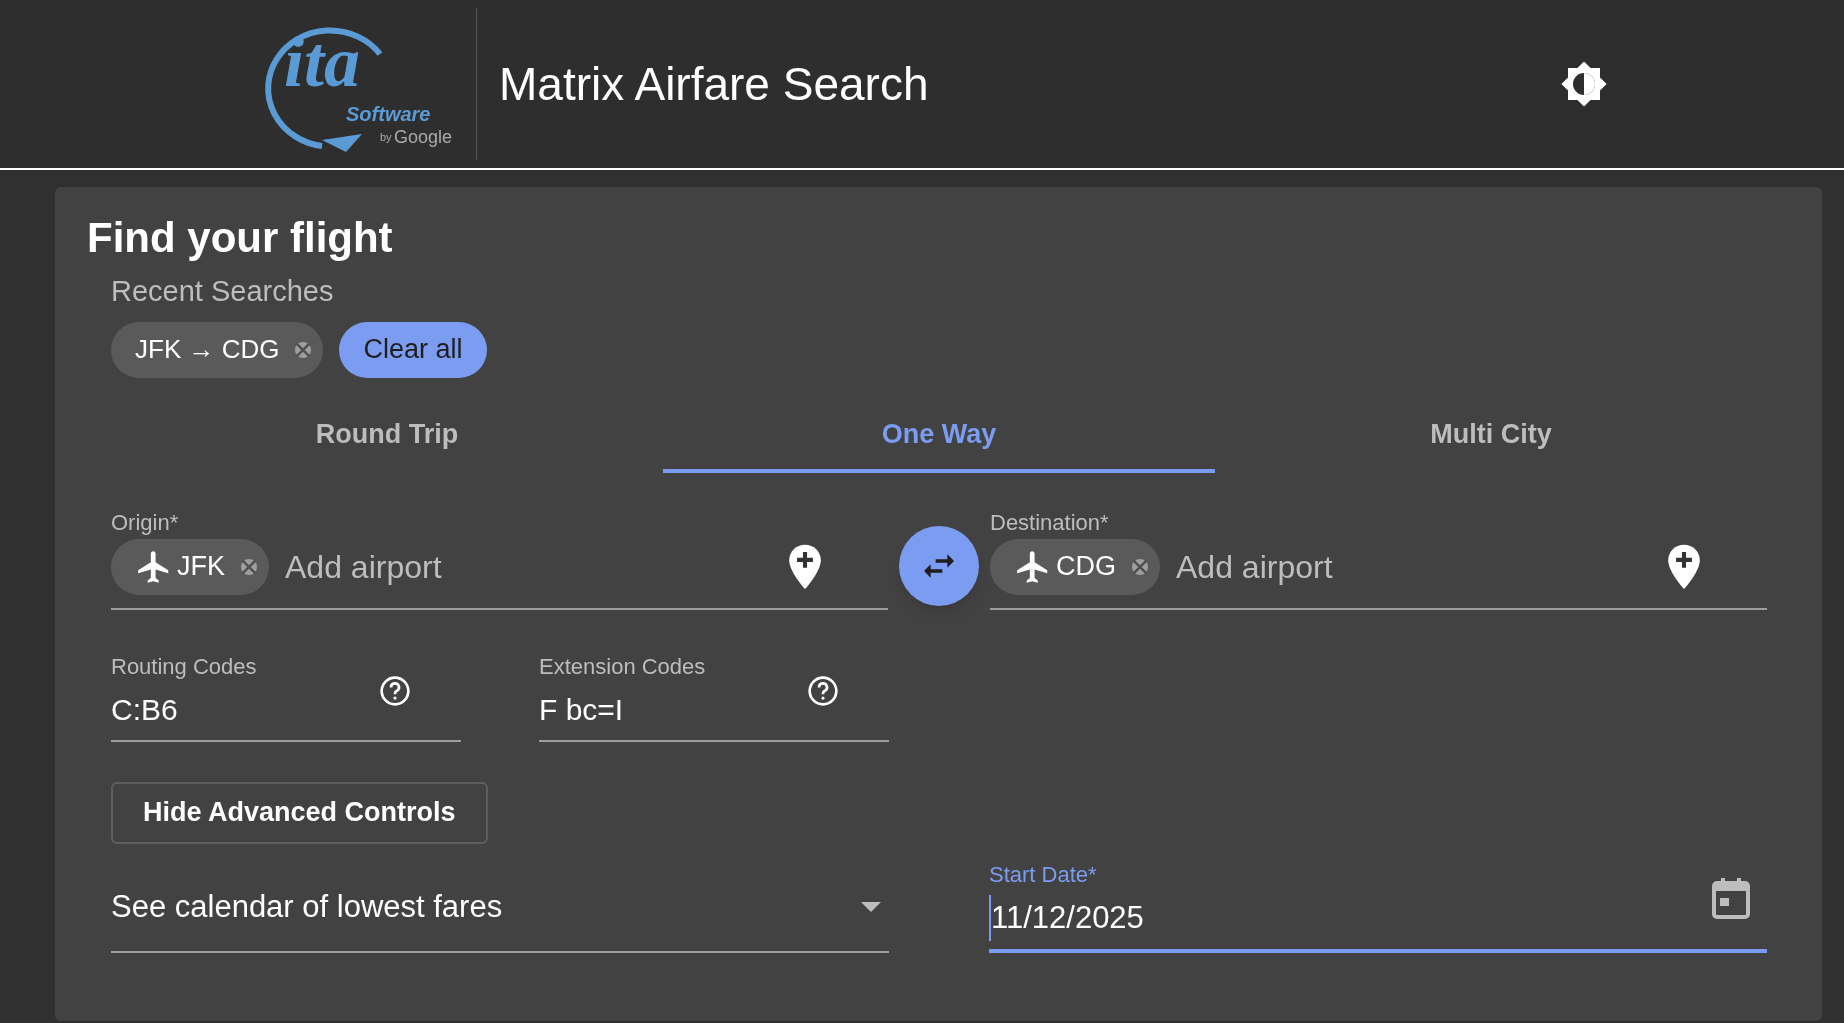 This screenshot has width=1844, height=1023. I want to click on field-value: 11/12/2025, so click(1350, 917).